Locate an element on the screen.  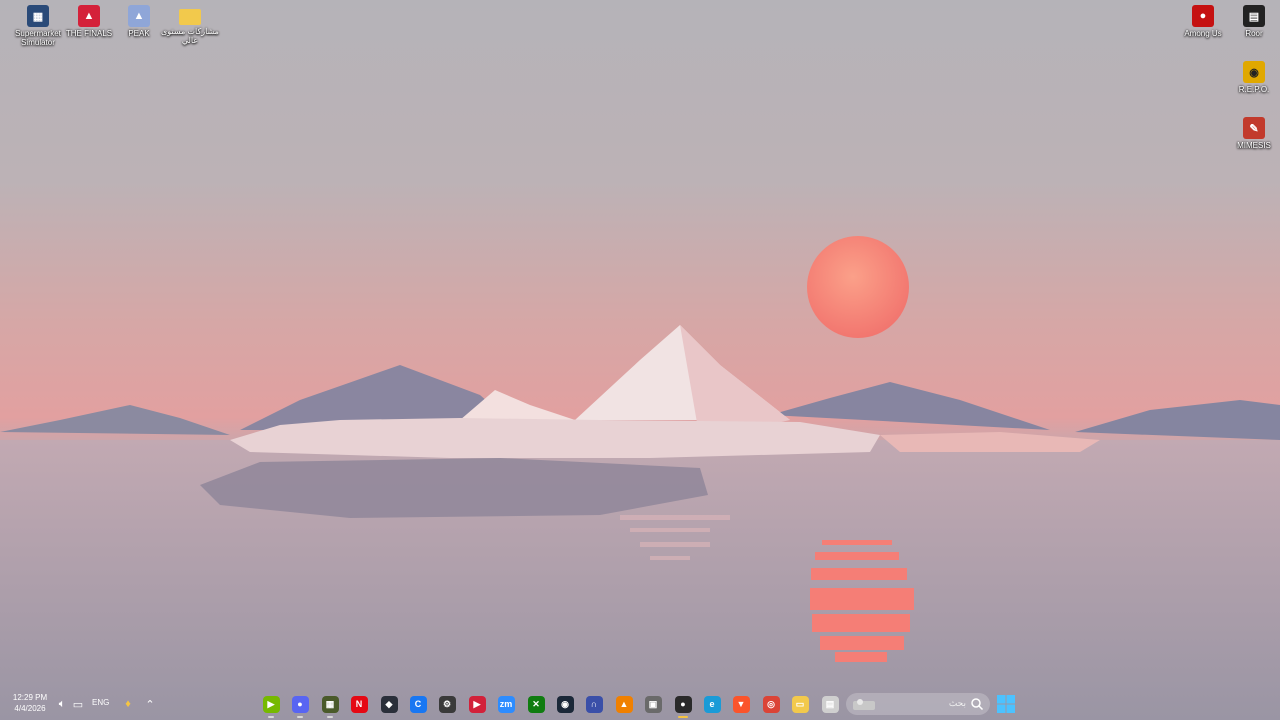
search-icon is located at coordinates (977, 704).